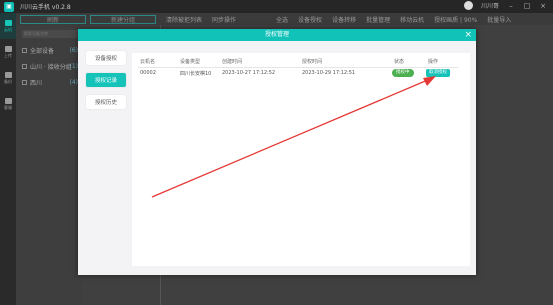 This screenshot has height=305, width=553. I want to click on new-group-label: 新建分组, so click(122, 20).